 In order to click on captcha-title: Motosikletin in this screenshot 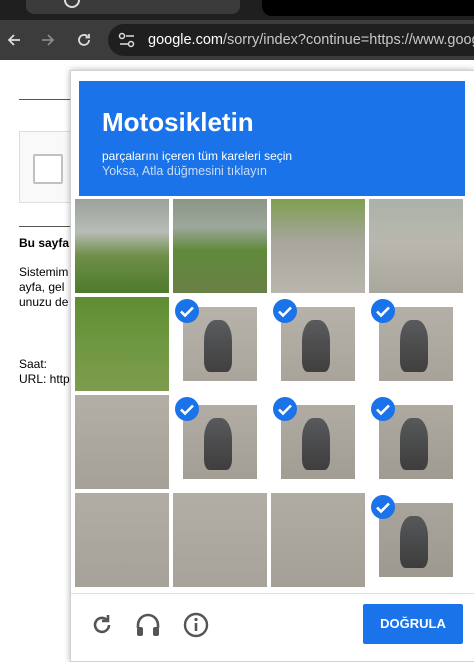, I will do `click(178, 122)`.